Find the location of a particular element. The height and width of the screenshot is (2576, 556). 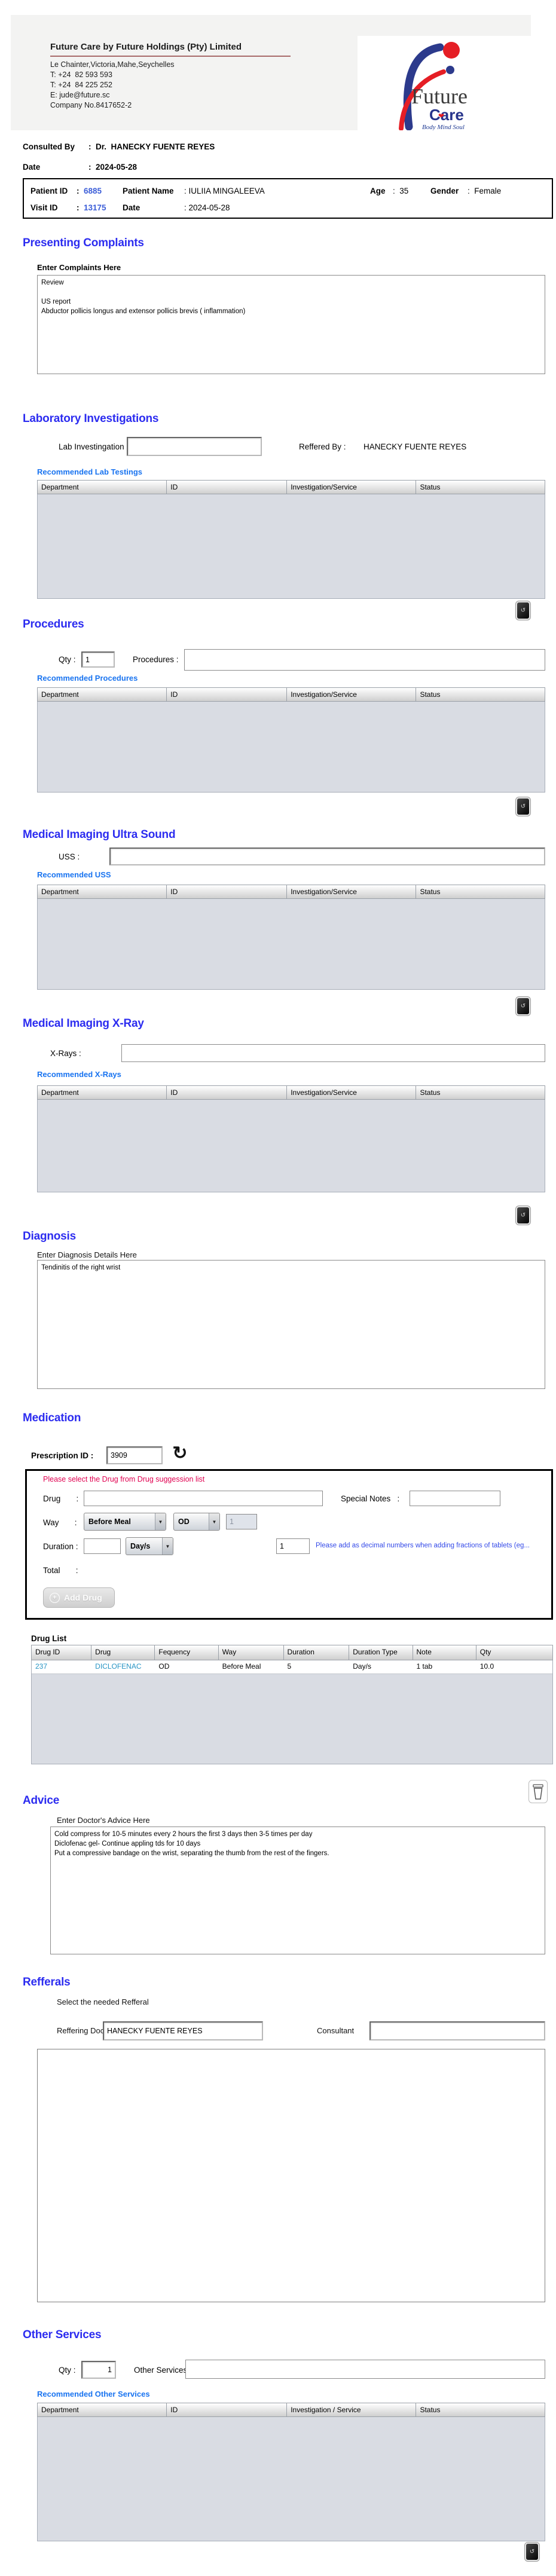

cell-duration-type: Day/s is located at coordinates (362, 1666).